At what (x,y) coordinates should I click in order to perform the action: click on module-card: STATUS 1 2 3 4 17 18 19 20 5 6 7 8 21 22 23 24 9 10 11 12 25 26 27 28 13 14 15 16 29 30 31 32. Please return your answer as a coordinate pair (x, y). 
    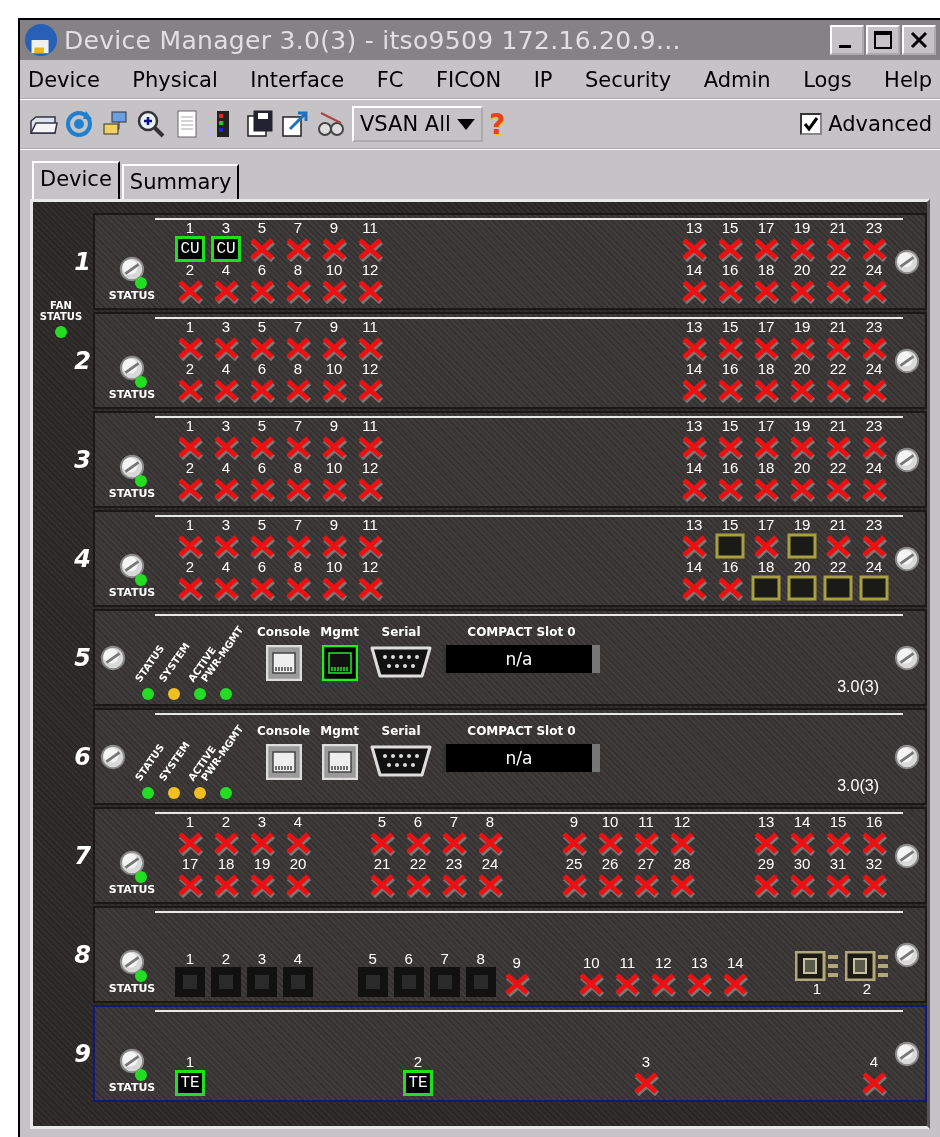
    Looking at the image, I should click on (510, 855).